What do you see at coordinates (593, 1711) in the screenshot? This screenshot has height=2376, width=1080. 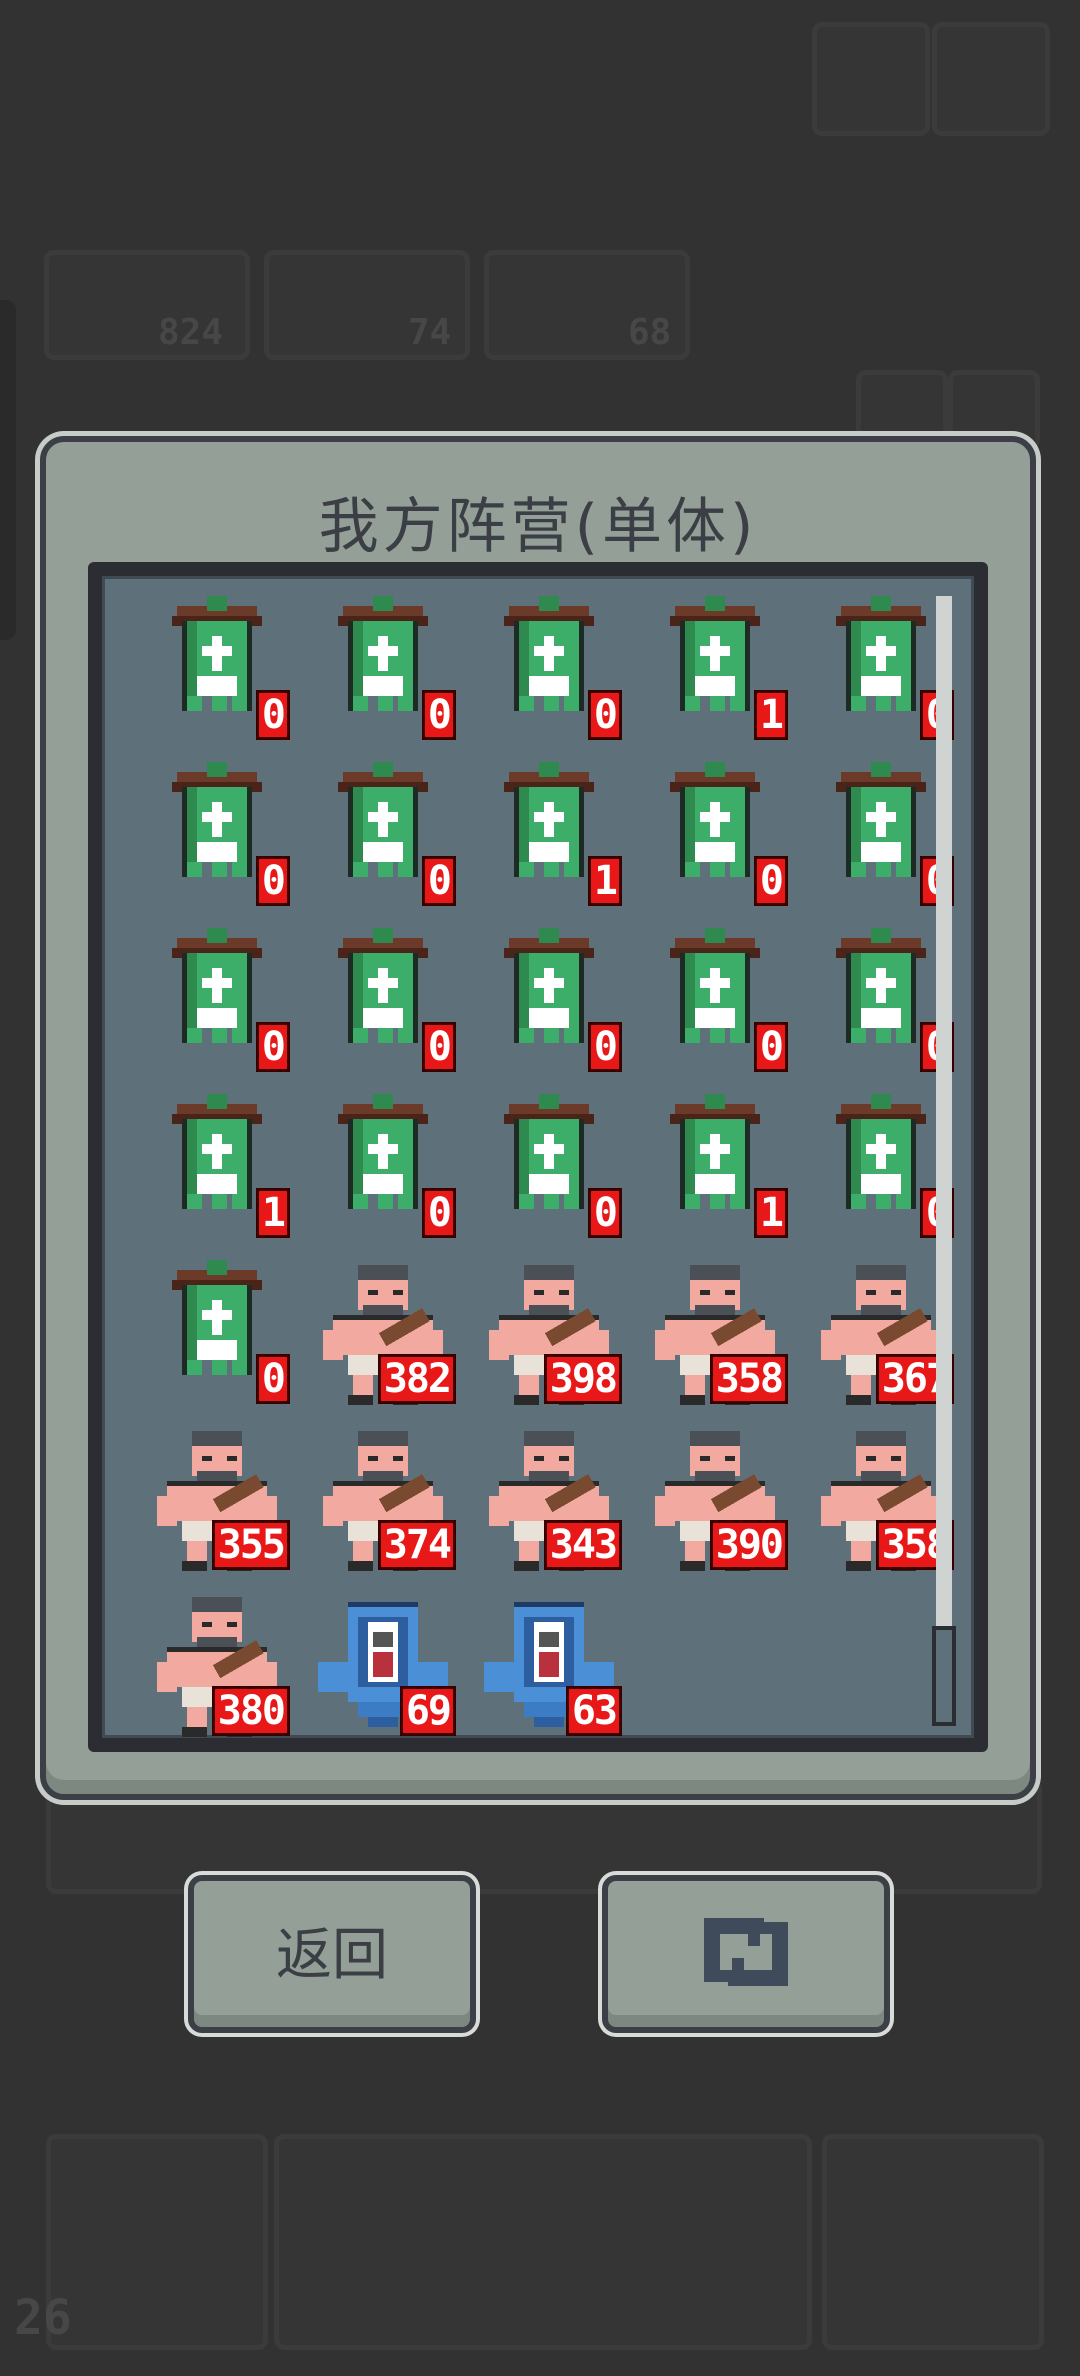 I see `unit-count-badge: 63` at bounding box center [593, 1711].